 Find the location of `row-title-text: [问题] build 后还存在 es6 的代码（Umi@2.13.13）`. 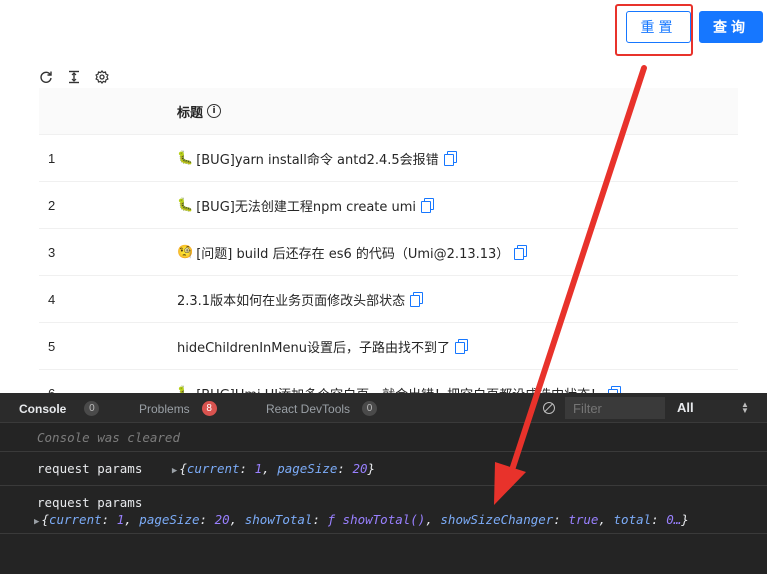

row-title-text: [问题] build 后还存在 es6 的代码（Umi@2.13.13） is located at coordinates (353, 254).